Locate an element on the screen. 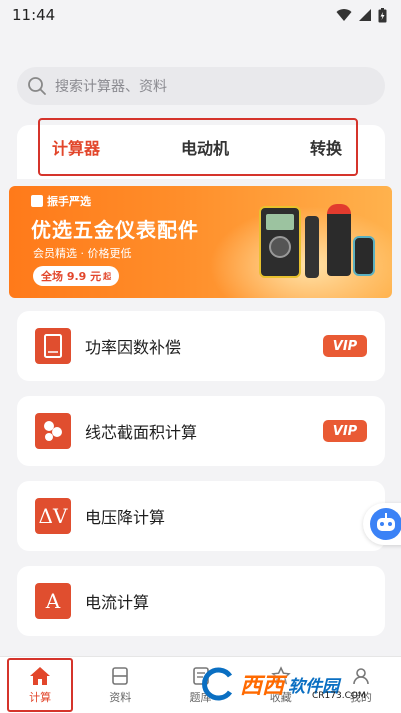 This screenshot has width=401, height=713. assistant-robot-button is located at coordinates (382, 524).